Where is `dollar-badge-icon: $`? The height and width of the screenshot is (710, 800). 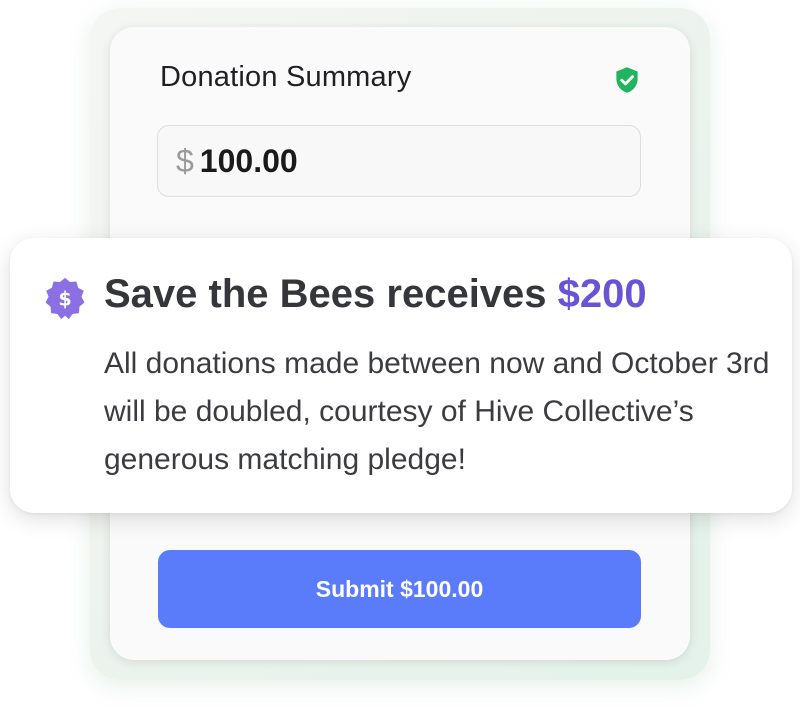
dollar-badge-icon: $ is located at coordinates (65, 298).